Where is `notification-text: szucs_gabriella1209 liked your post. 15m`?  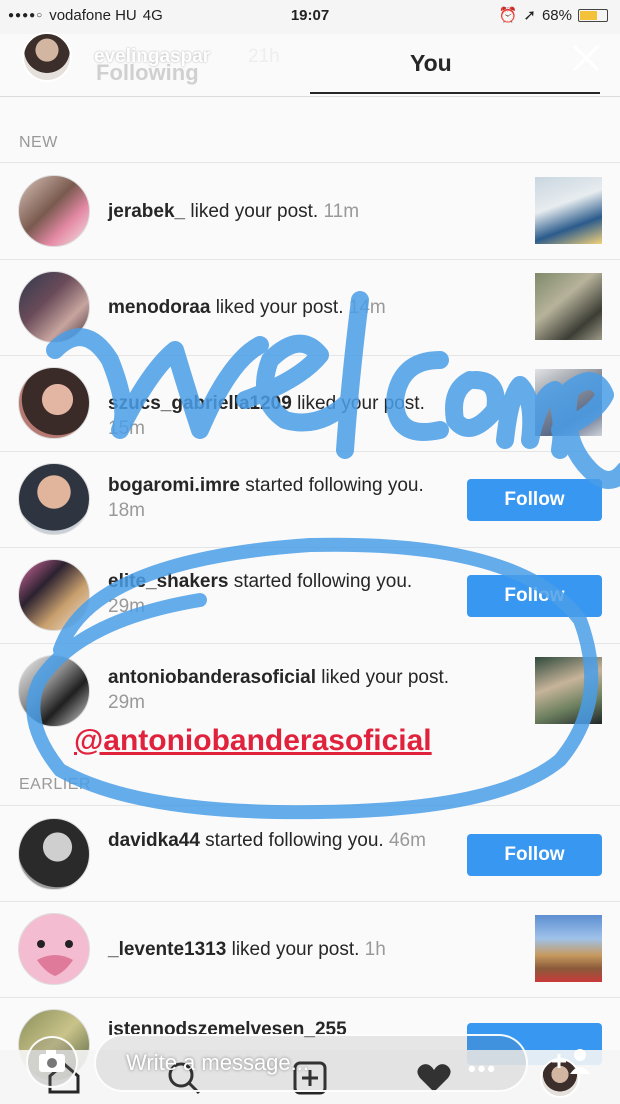 notification-text: szucs_gabriella1209 liked your post. 15m is located at coordinates (280, 416).